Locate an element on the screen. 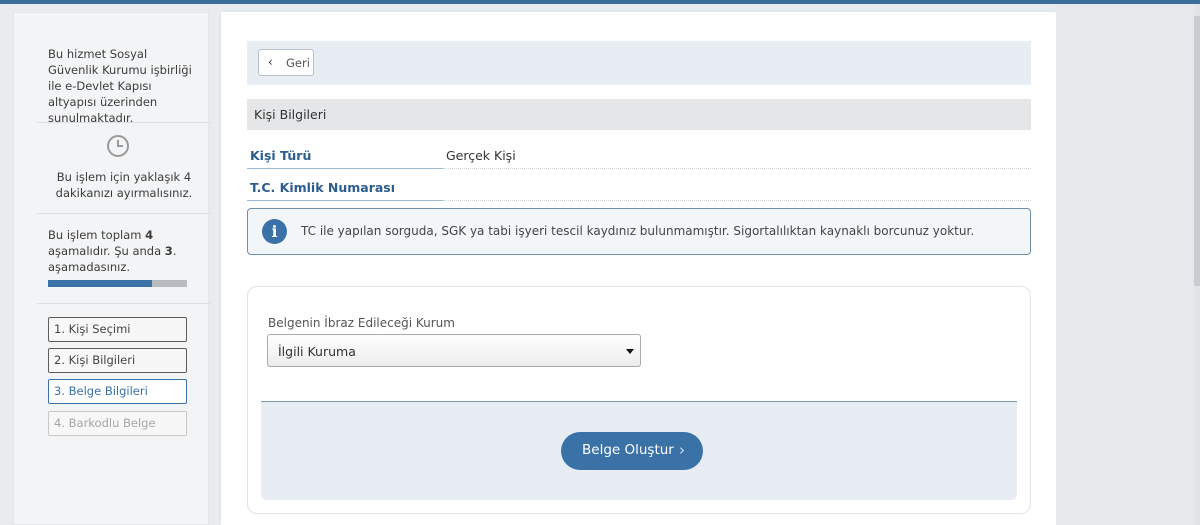  progress-bar is located at coordinates (117, 283).